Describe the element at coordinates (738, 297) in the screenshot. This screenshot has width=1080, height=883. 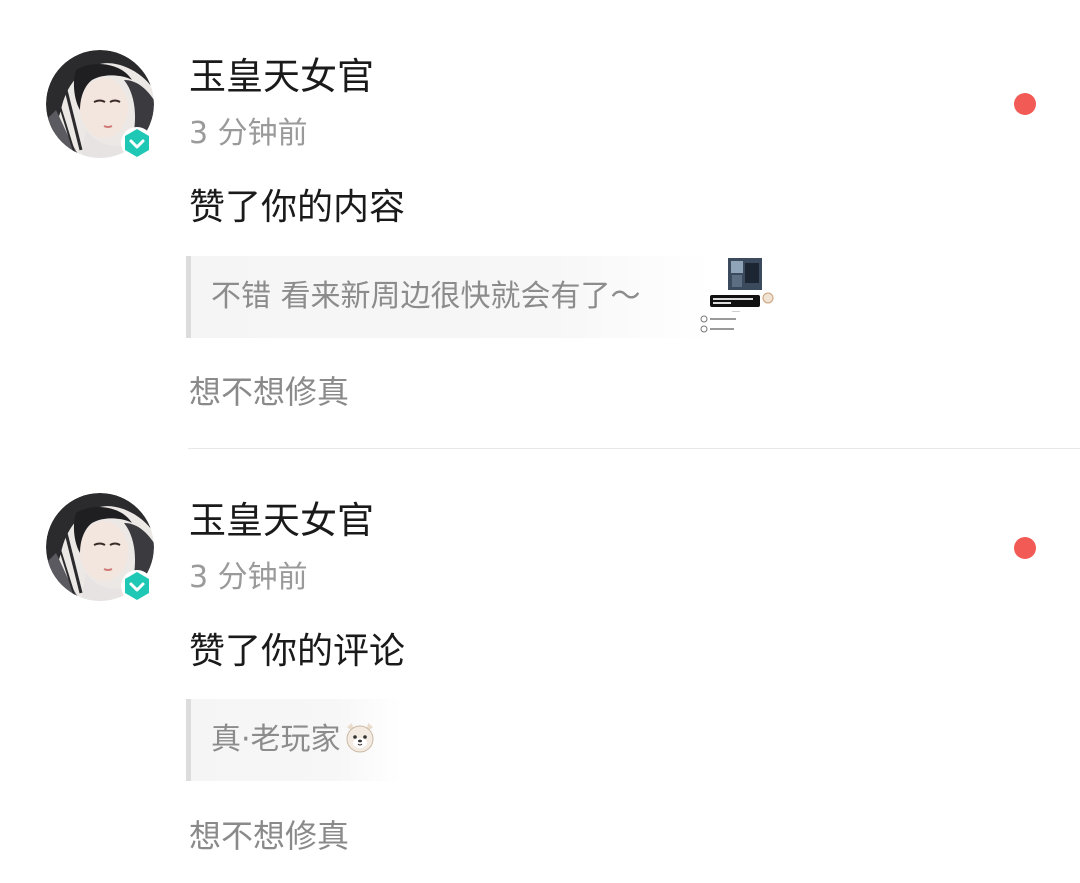
I see `content-thumbnail` at that location.